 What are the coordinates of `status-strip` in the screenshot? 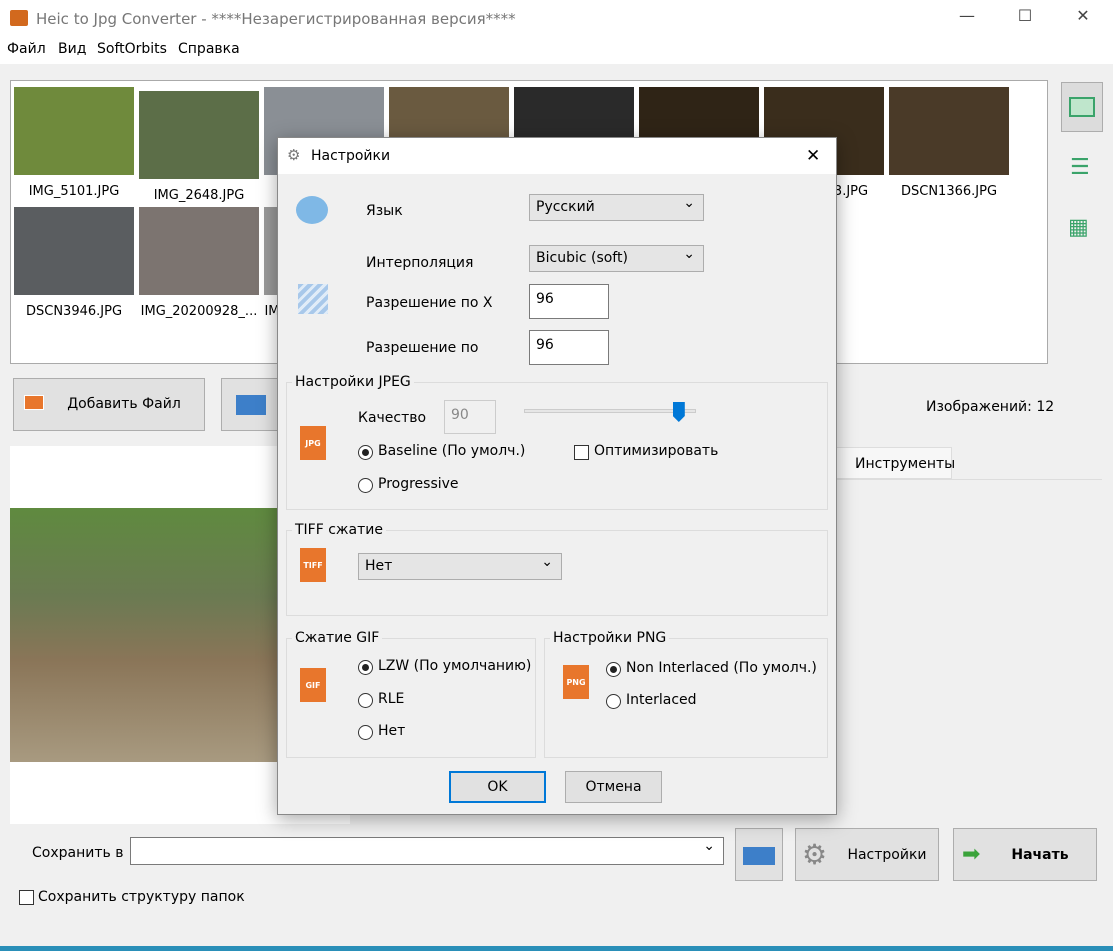 It's located at (556, 948).